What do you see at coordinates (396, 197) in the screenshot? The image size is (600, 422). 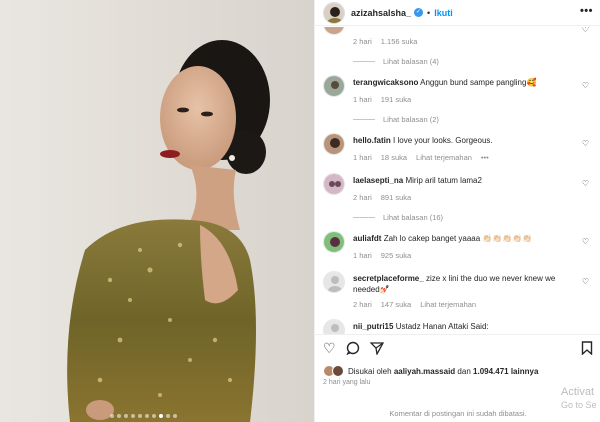 I see `comment-likes: 891 suka` at bounding box center [396, 197].